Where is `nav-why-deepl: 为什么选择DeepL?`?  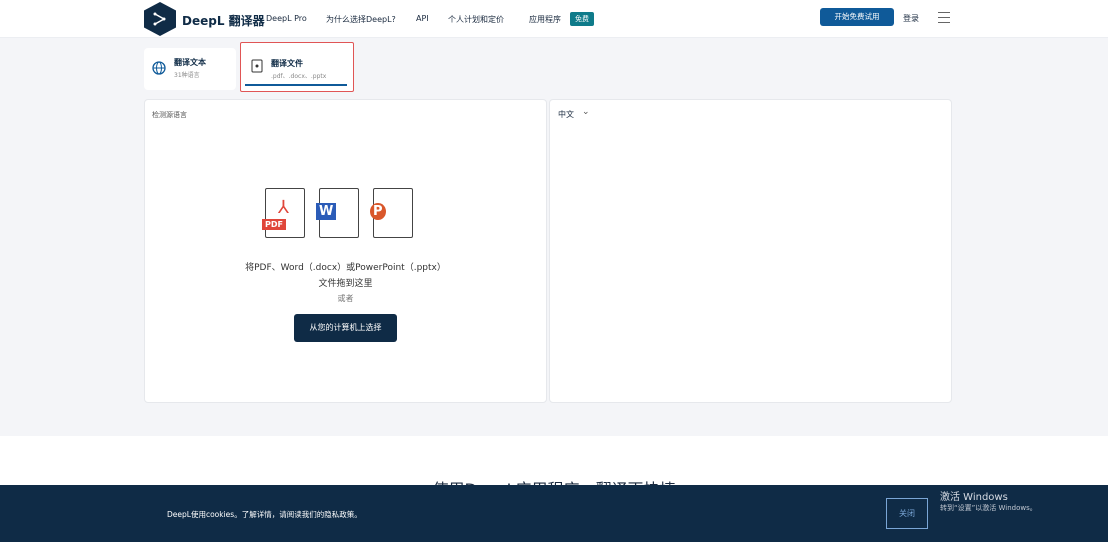
nav-why-deepl: 为什么选择DeepL? is located at coordinates (361, 19).